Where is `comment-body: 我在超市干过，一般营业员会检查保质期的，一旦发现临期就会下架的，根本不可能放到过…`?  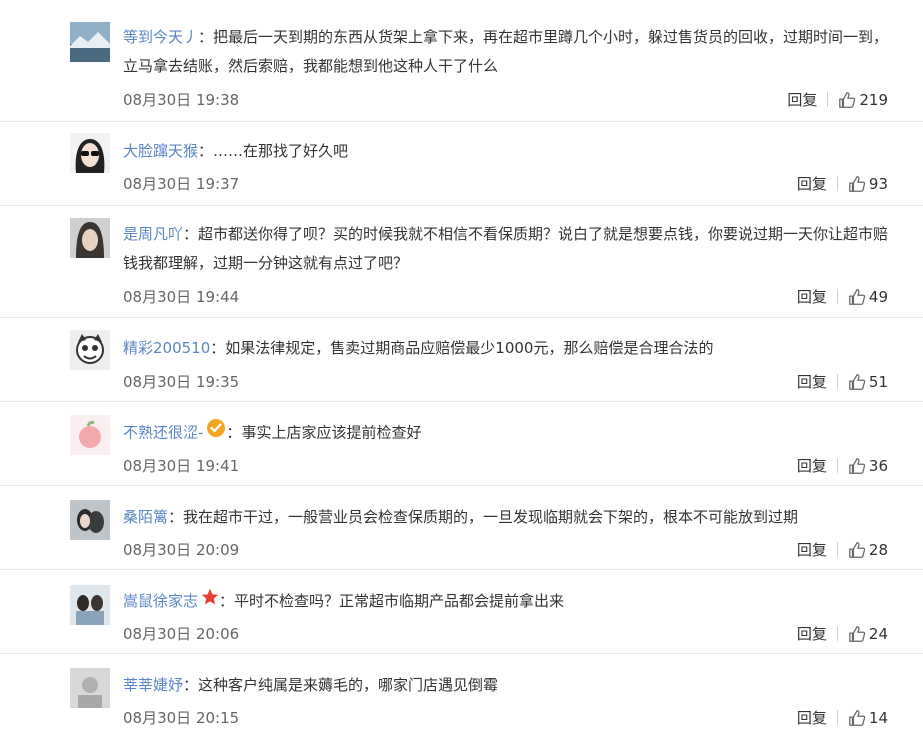
comment-body: 我在超市干过，一般营业员会检查保质期的，一旦发现临期就会下架的，根本不可能放到过… is located at coordinates (491, 517).